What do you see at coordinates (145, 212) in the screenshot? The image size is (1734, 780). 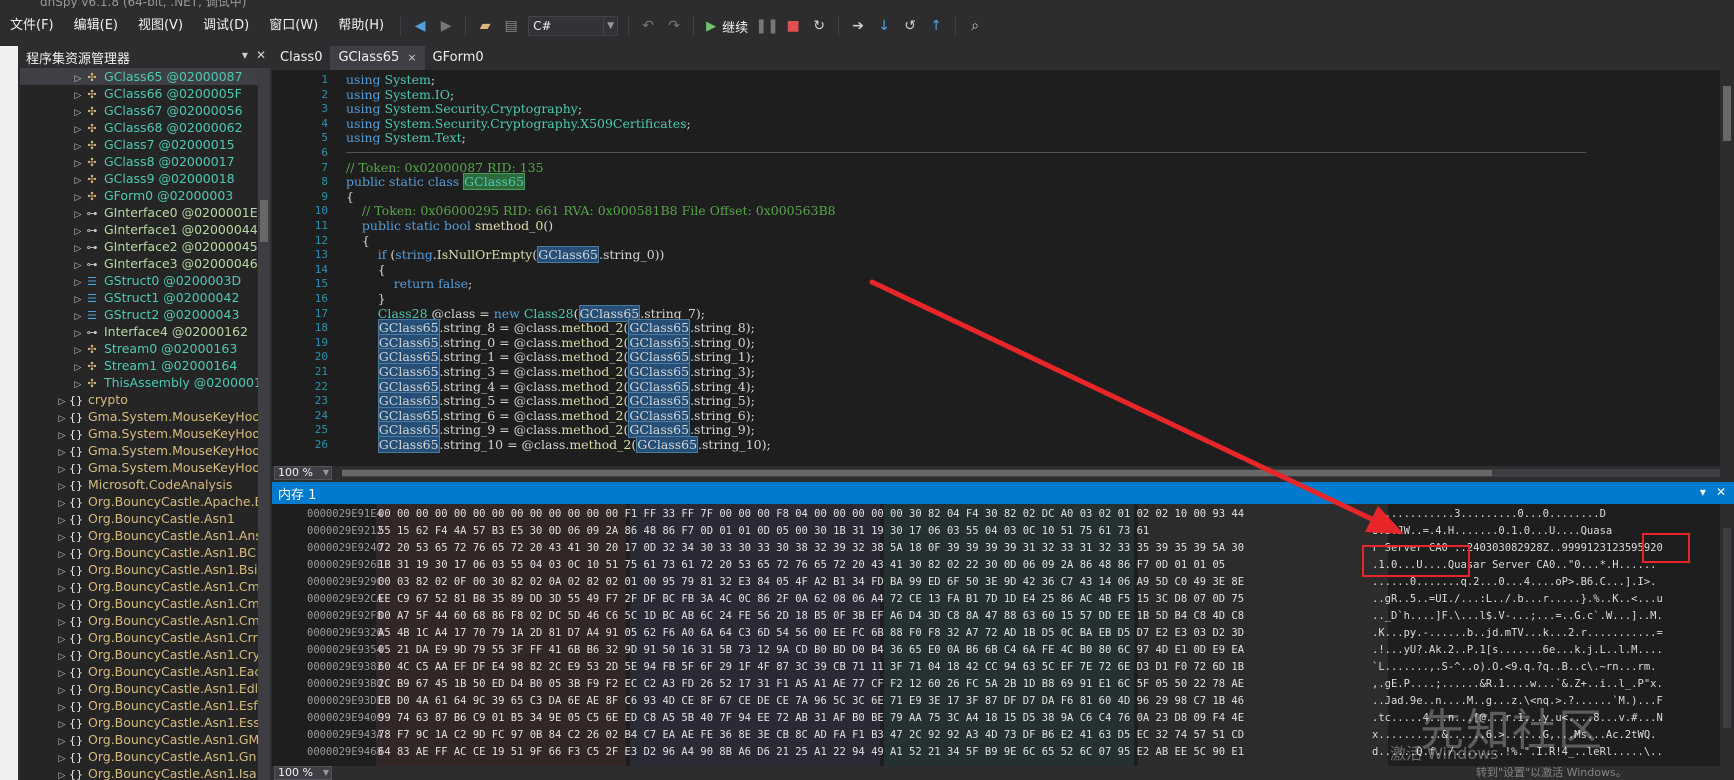 I see `tree-item: ▷ ⊶ GInterface0 @0200001E` at bounding box center [145, 212].